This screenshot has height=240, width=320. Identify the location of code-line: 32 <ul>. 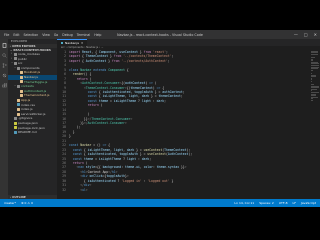
(183, 190).